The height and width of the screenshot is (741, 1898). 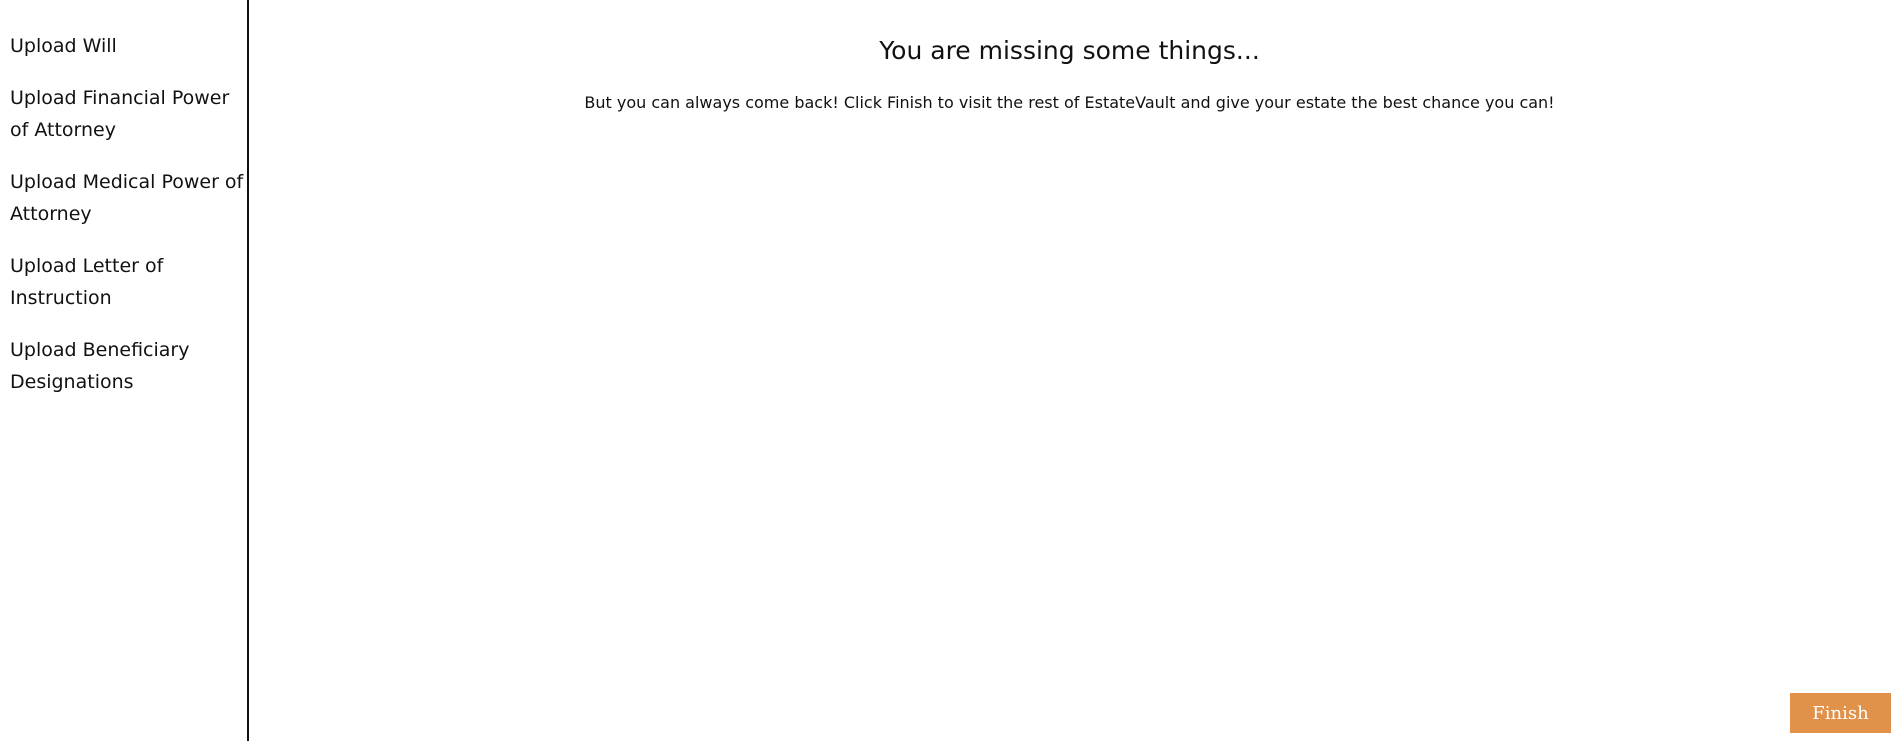 What do you see at coordinates (127, 282) in the screenshot?
I see `sidebar-item-upload-letter-of-instruction: Upload Letter of Instruction` at bounding box center [127, 282].